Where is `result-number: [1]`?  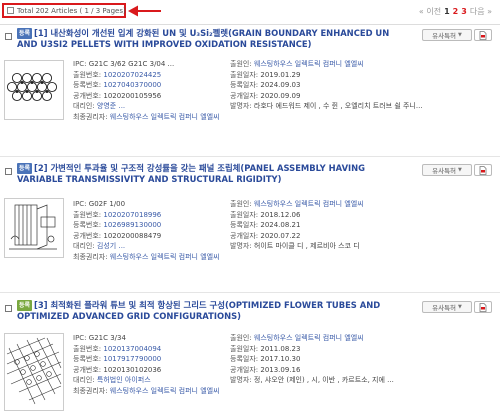
result-number: [1] is located at coordinates (41, 33).